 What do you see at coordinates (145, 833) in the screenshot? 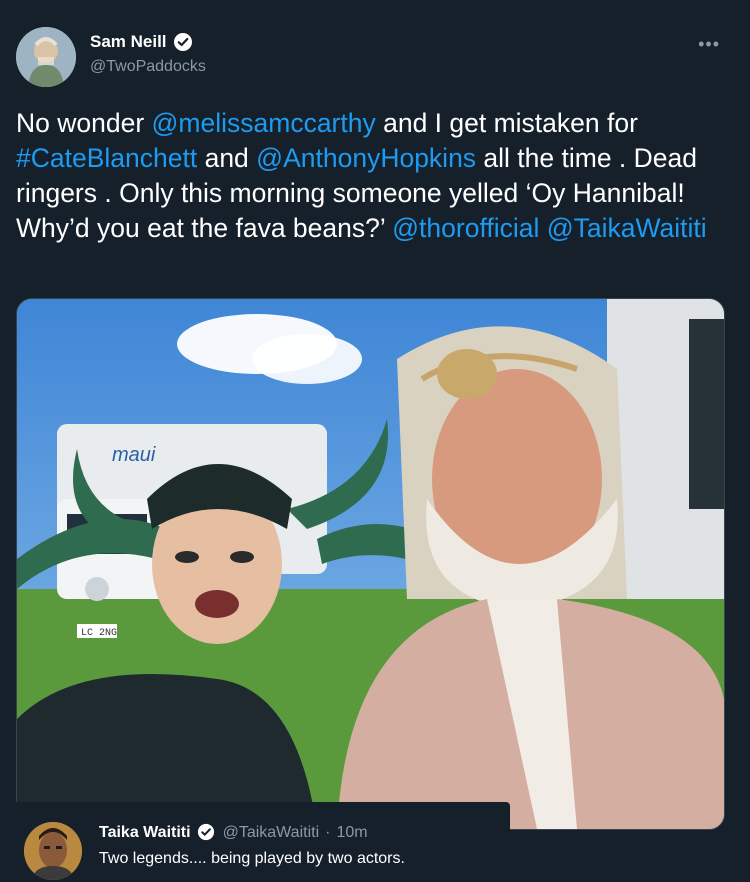
I see `quote-display-name: Taika Waititi` at bounding box center [145, 833].